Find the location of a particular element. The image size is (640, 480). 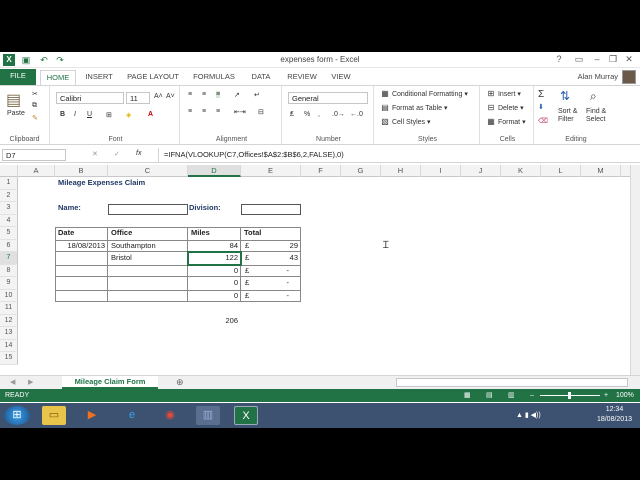

wrap-text-icon: ↵ is located at coordinates (257, 95).